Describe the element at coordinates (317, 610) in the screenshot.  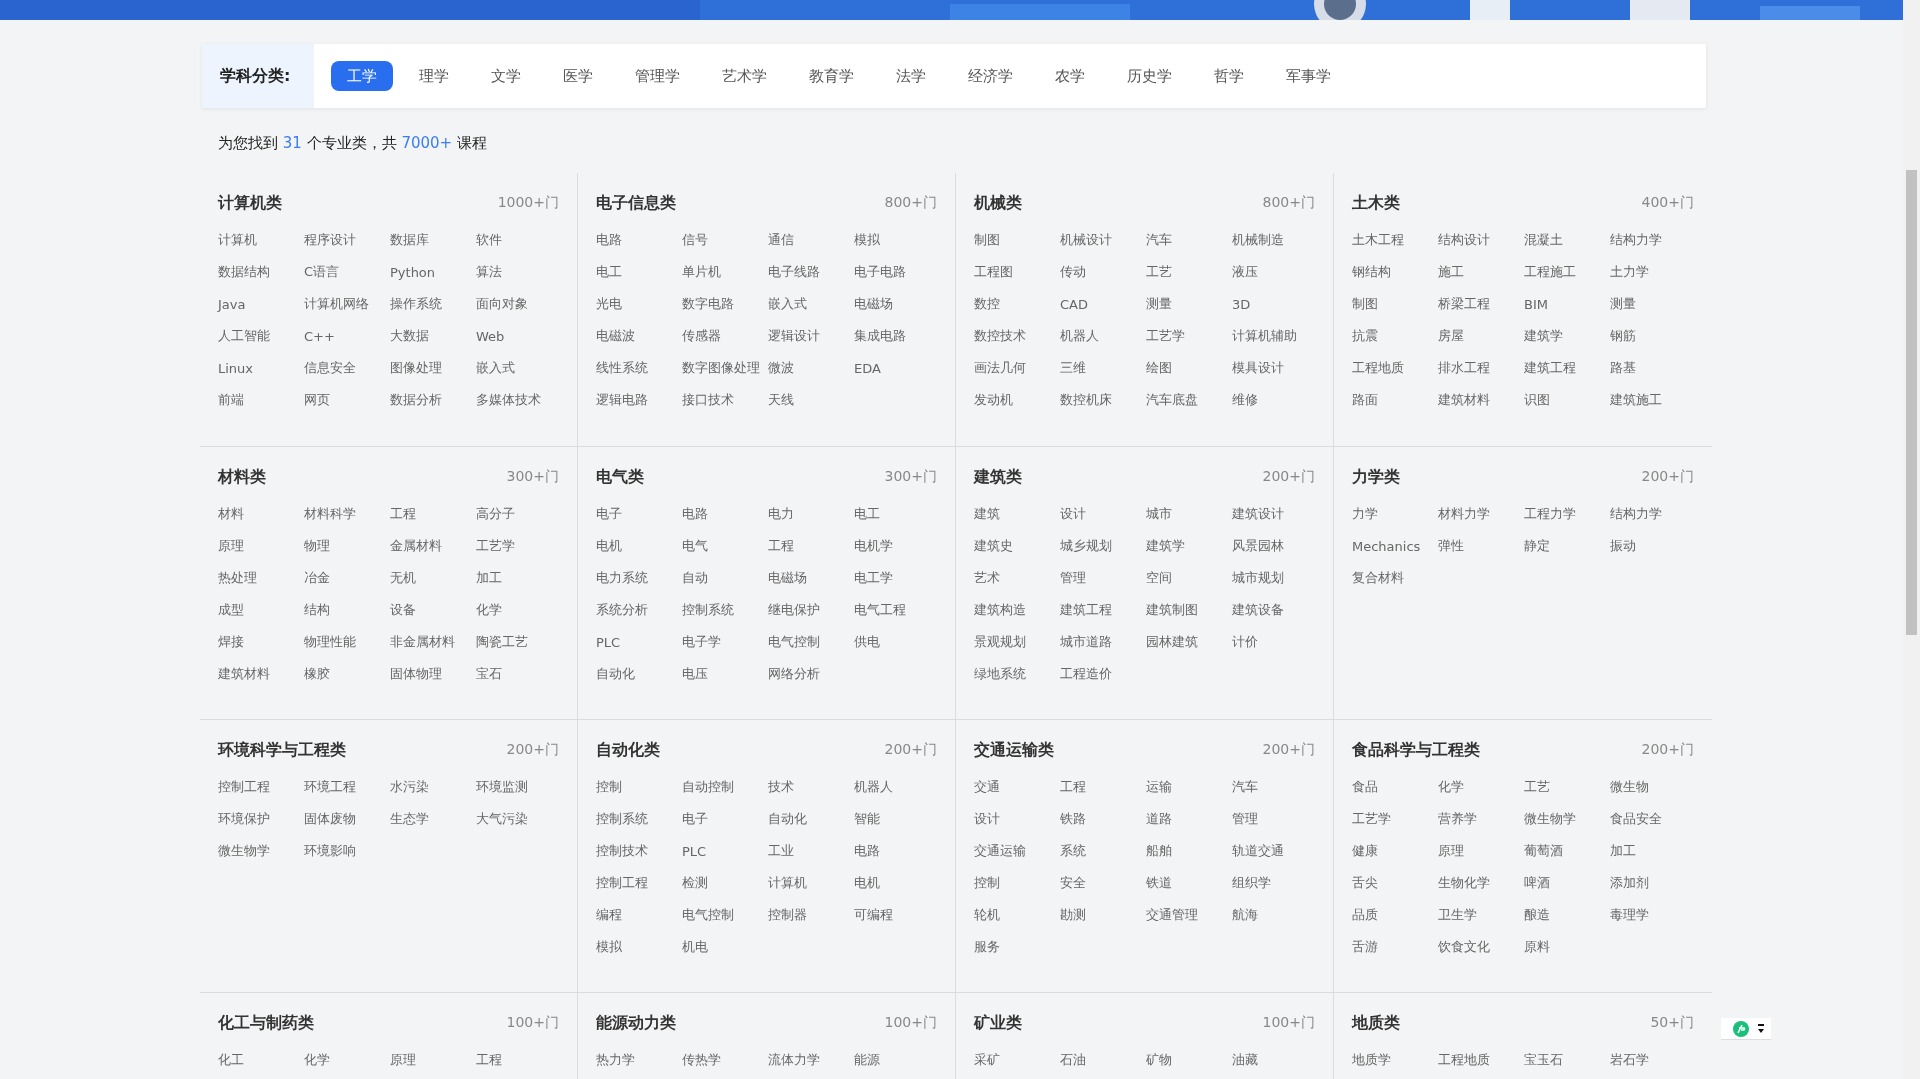
I see `major-link: 结构` at that location.